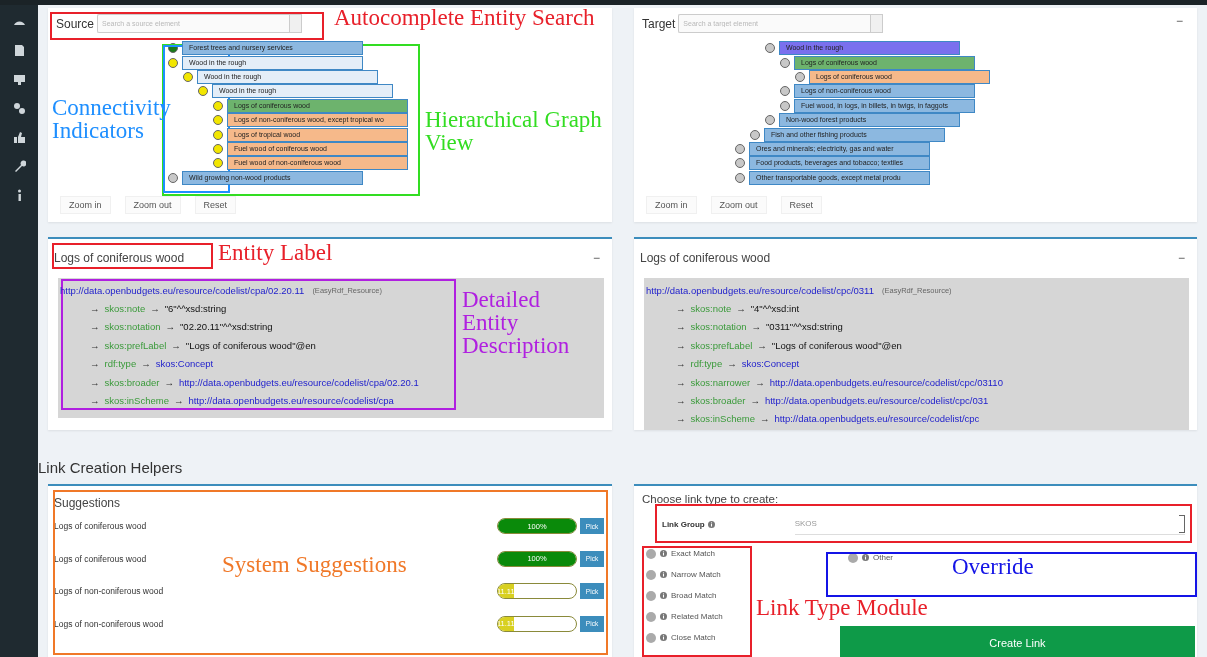  Describe the element at coordinates (877, 419) in the screenshot. I see `object-link: http://data.openbudgets.eu/resource/codelist/cpc` at that location.